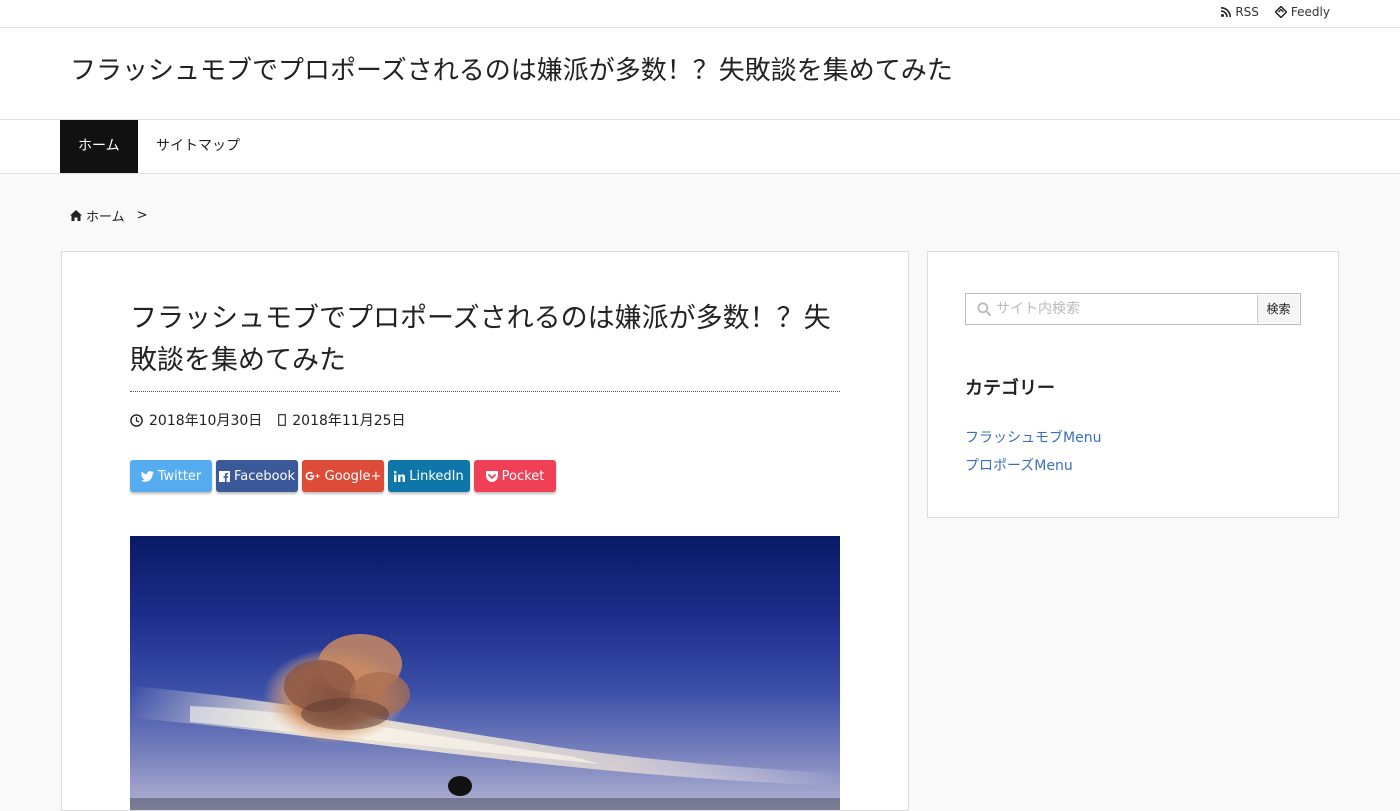 The width and height of the screenshot is (1400, 811). What do you see at coordinates (198, 146) in the screenshot?
I see `nav-item-sitemap: サイトマップ` at bounding box center [198, 146].